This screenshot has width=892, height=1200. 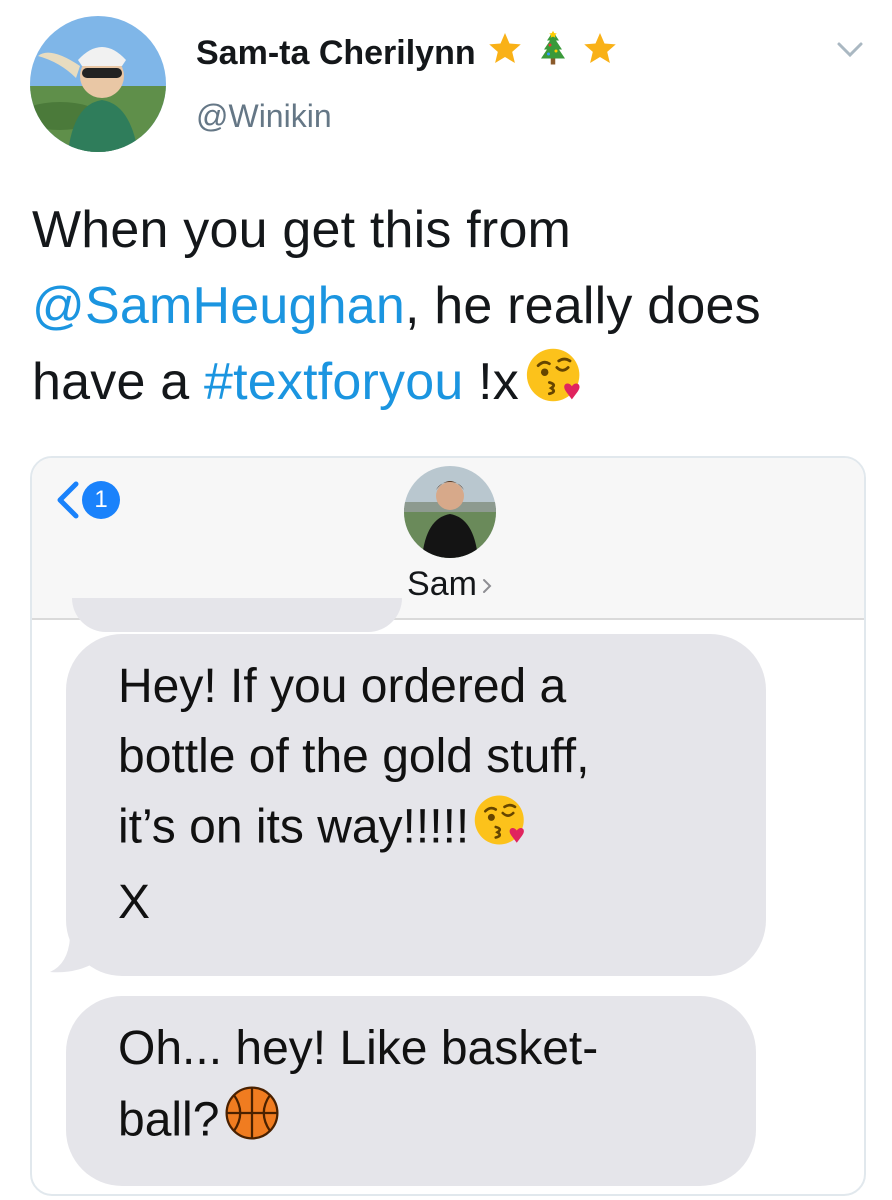 What do you see at coordinates (101, 500) in the screenshot?
I see `unread-badge: 1` at bounding box center [101, 500].